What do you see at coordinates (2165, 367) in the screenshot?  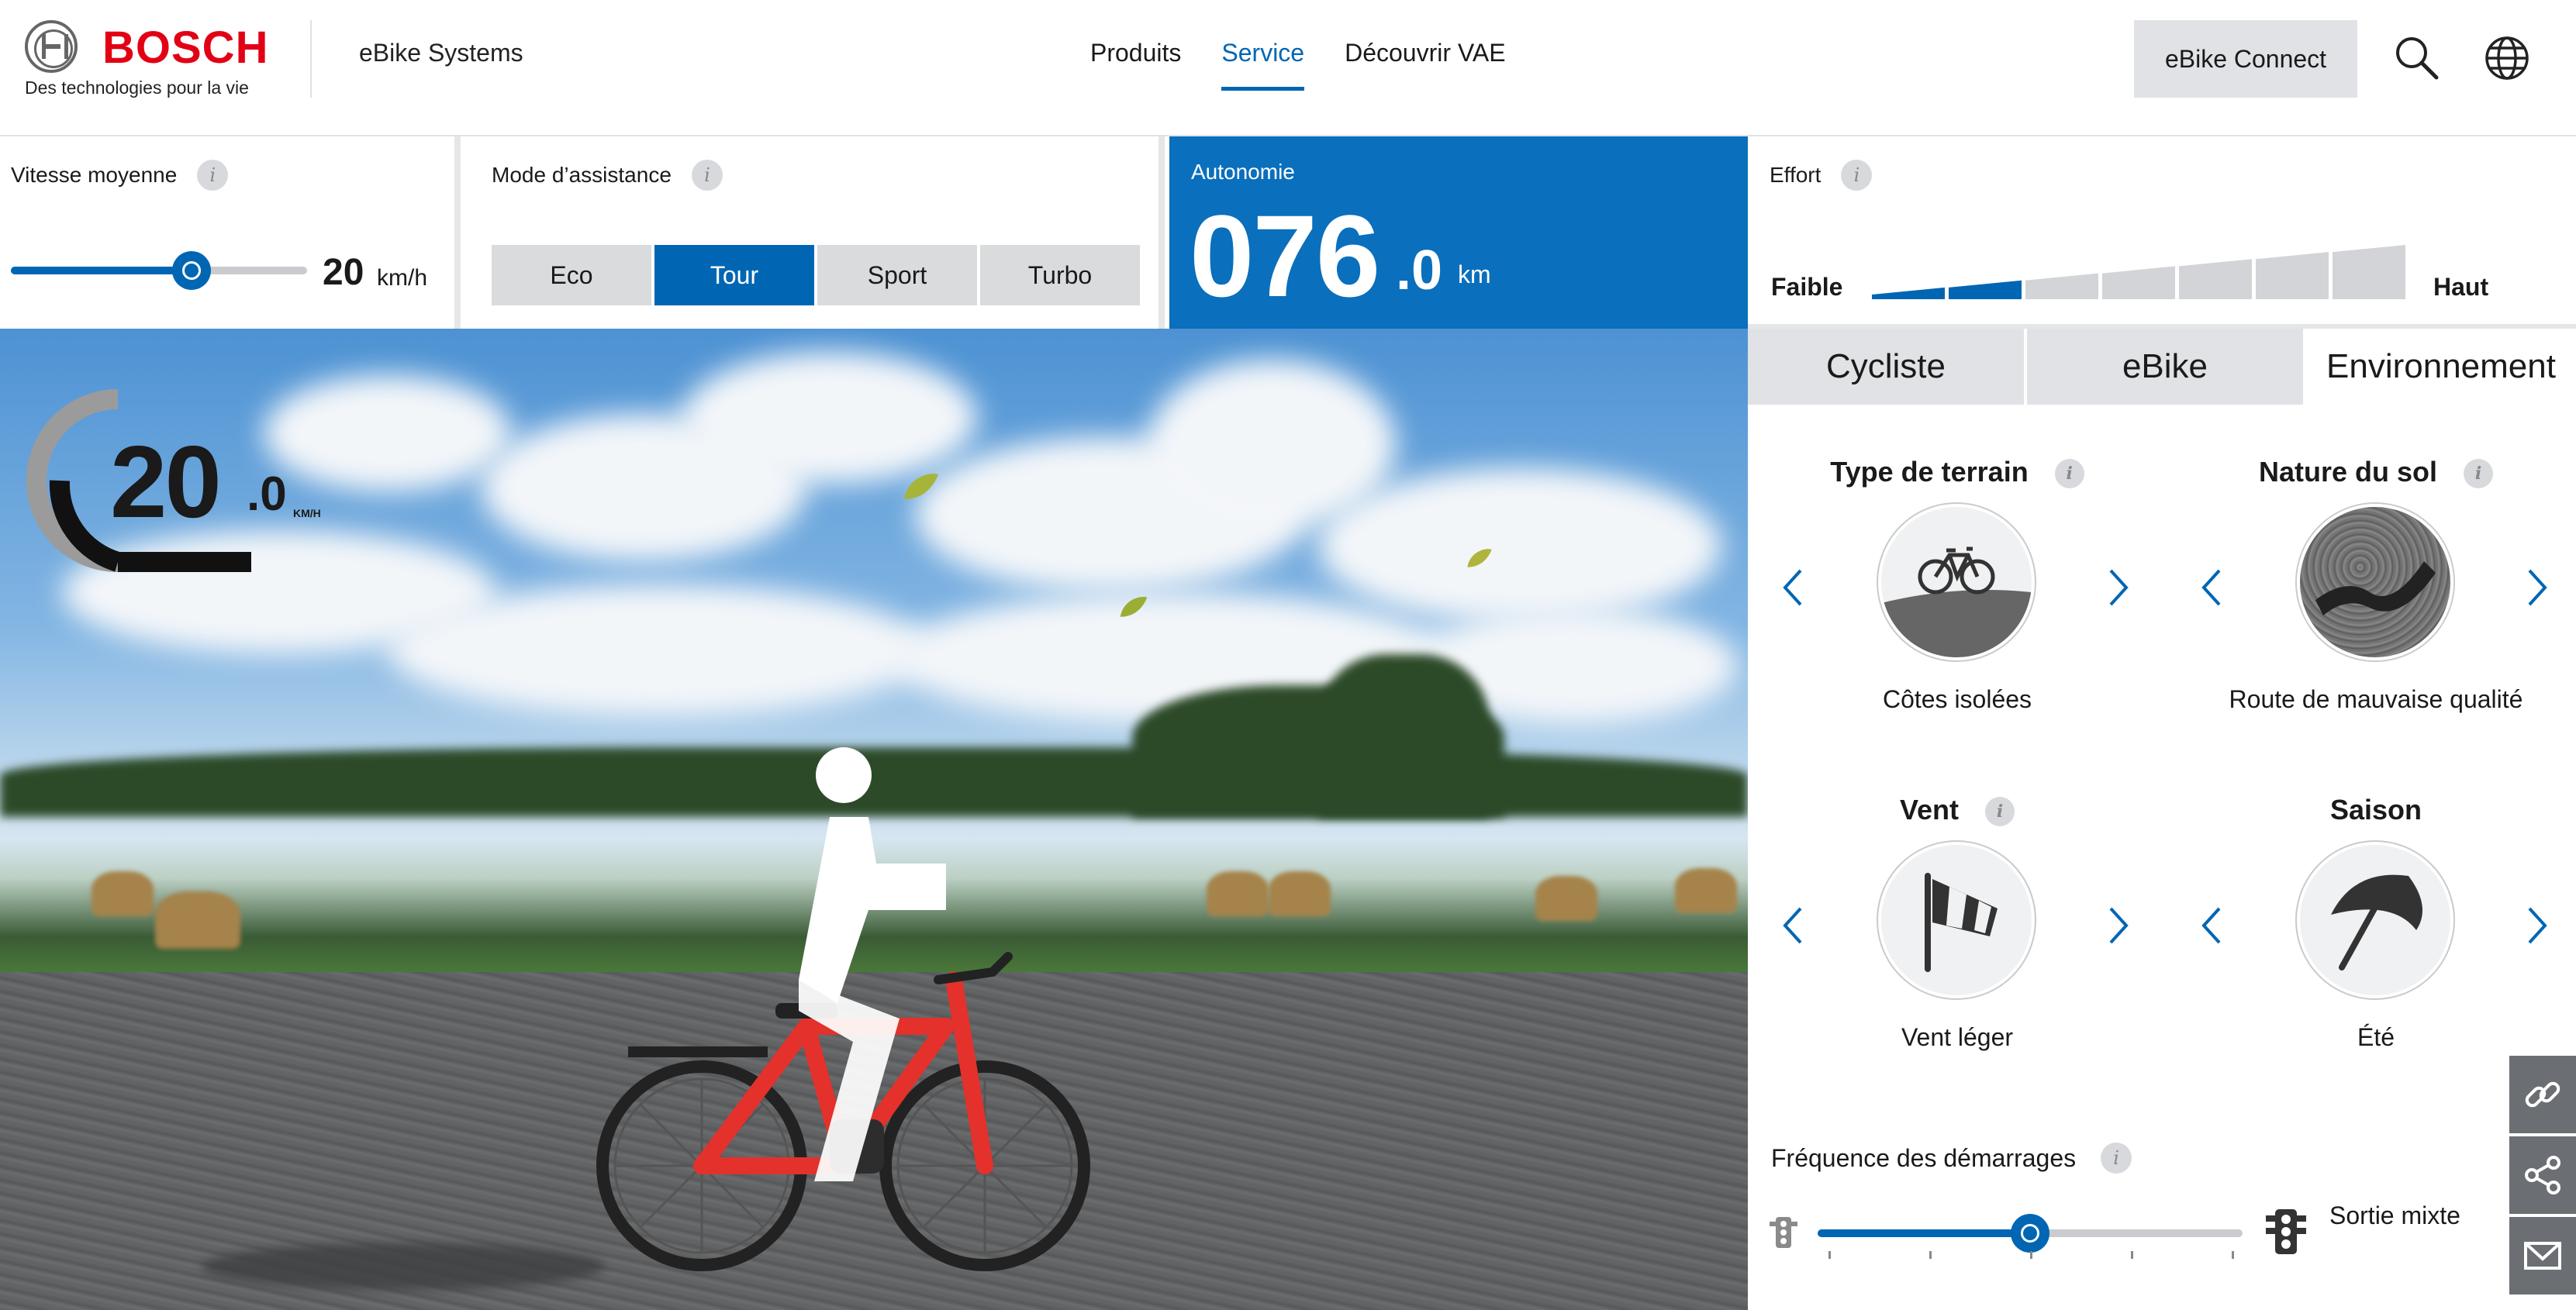 I see `tab-ebike: eBike` at bounding box center [2165, 367].